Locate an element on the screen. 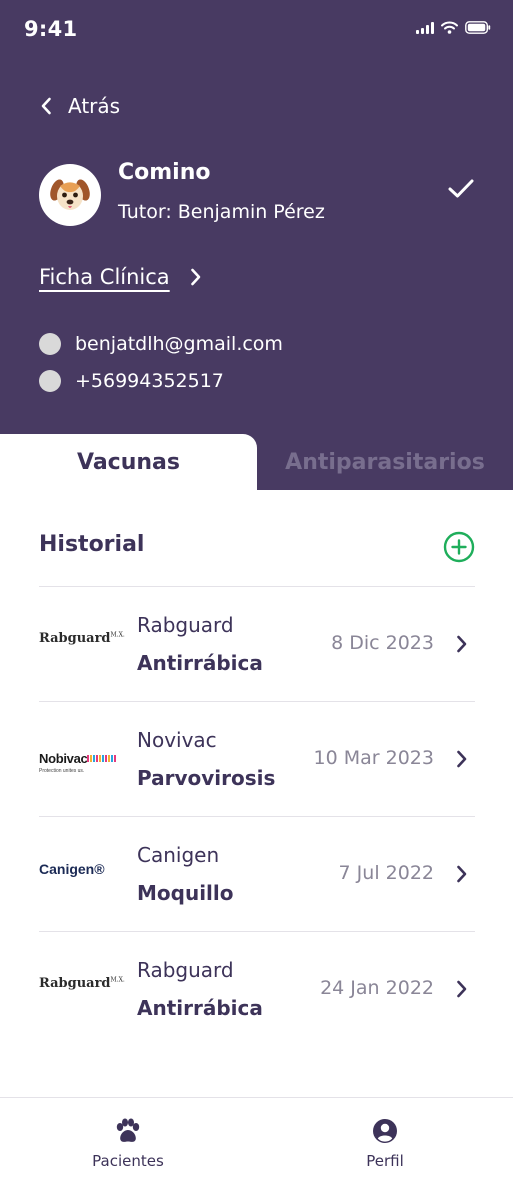 The height and width of the screenshot is (1197, 513). pet-name: Comino is located at coordinates (164, 172).